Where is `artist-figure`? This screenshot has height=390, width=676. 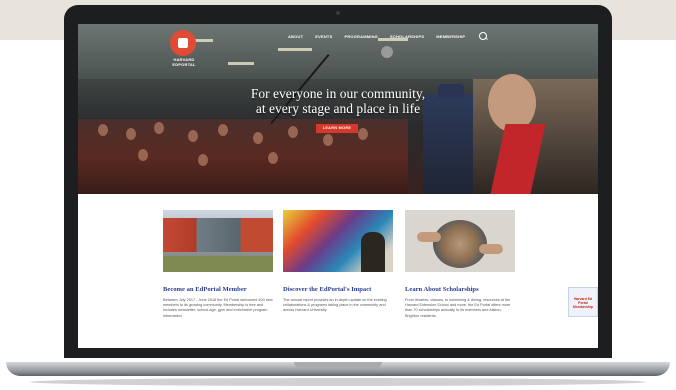 artist-figure is located at coordinates (373, 252).